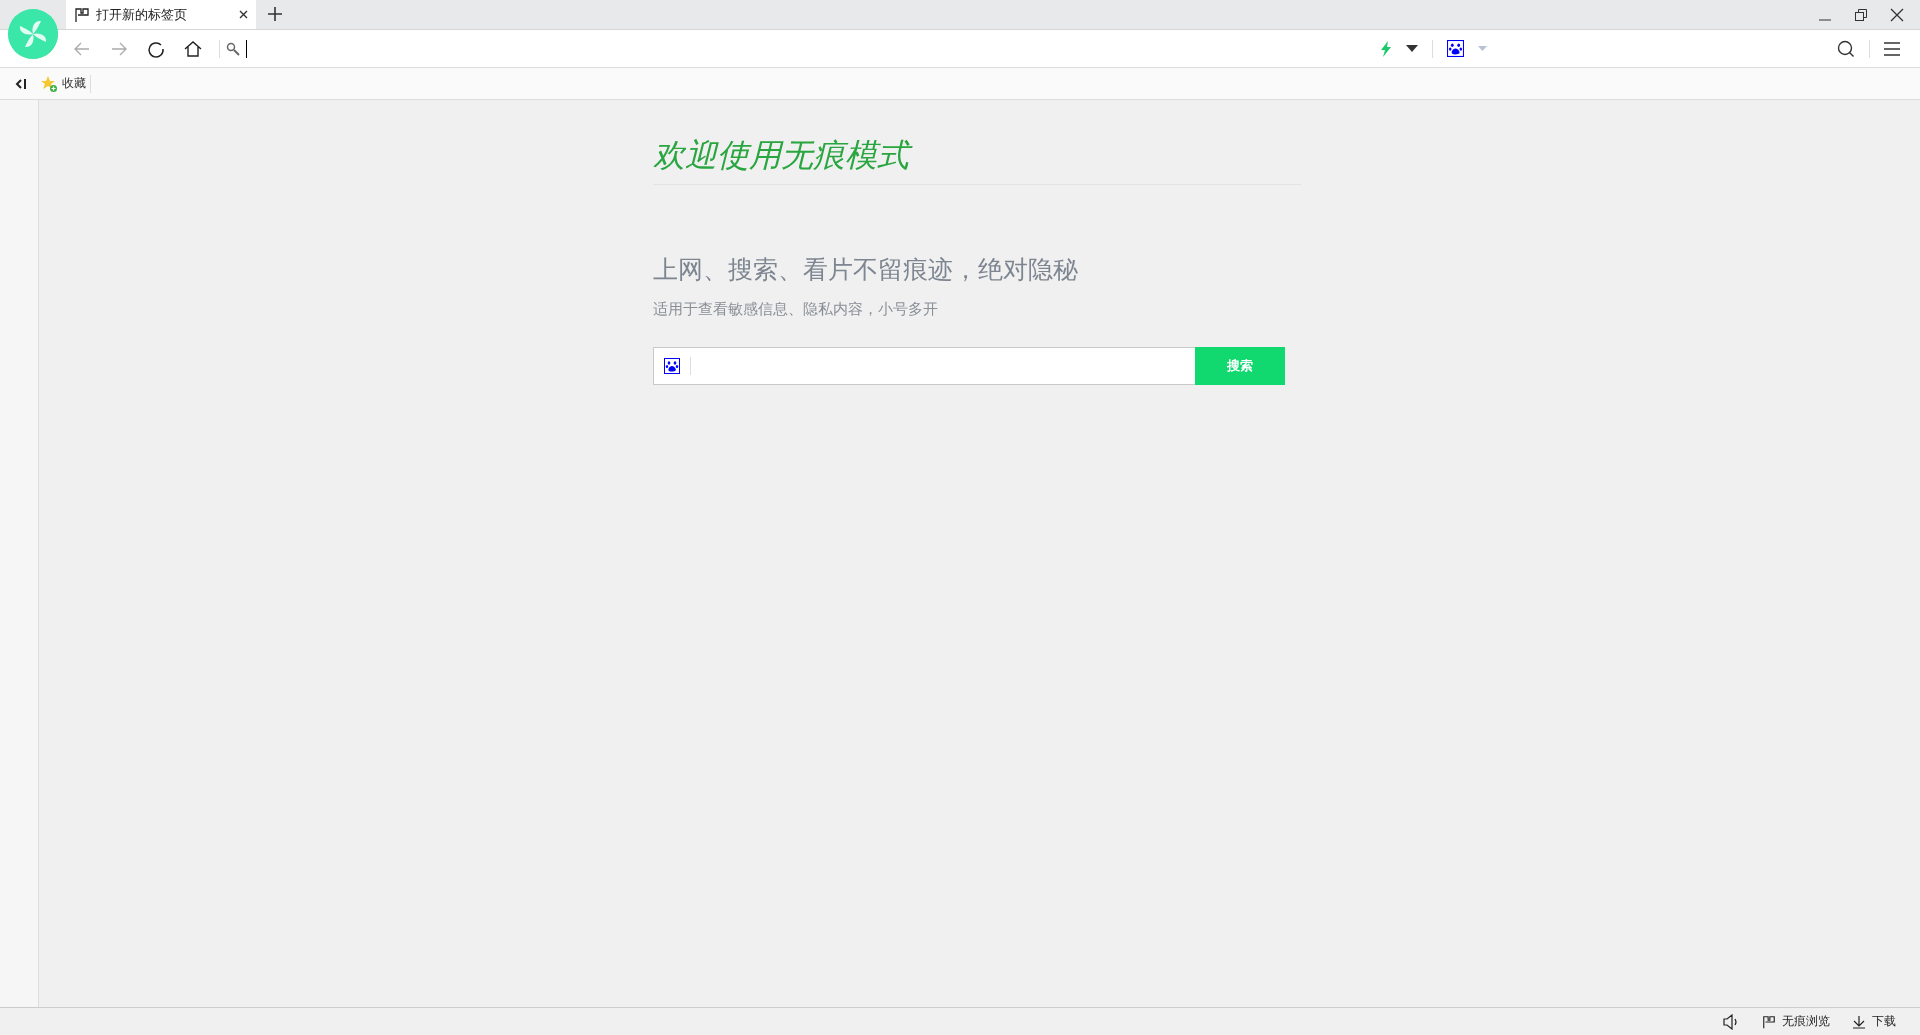 This screenshot has height=1035, width=1920. I want to click on page-title: 欢迎使用无痕模式, so click(977, 159).